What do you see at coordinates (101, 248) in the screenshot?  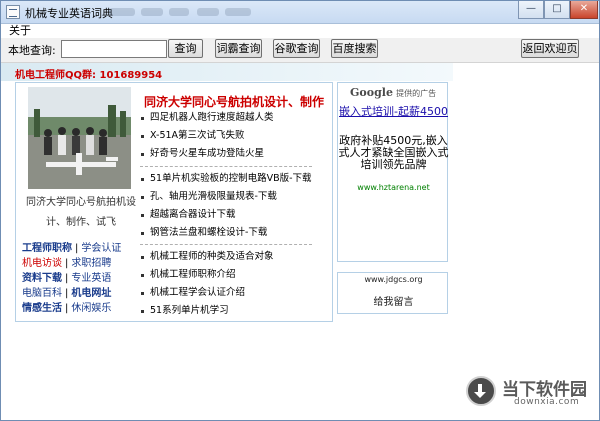 I see `link-society-certification: 学会认证` at bounding box center [101, 248].